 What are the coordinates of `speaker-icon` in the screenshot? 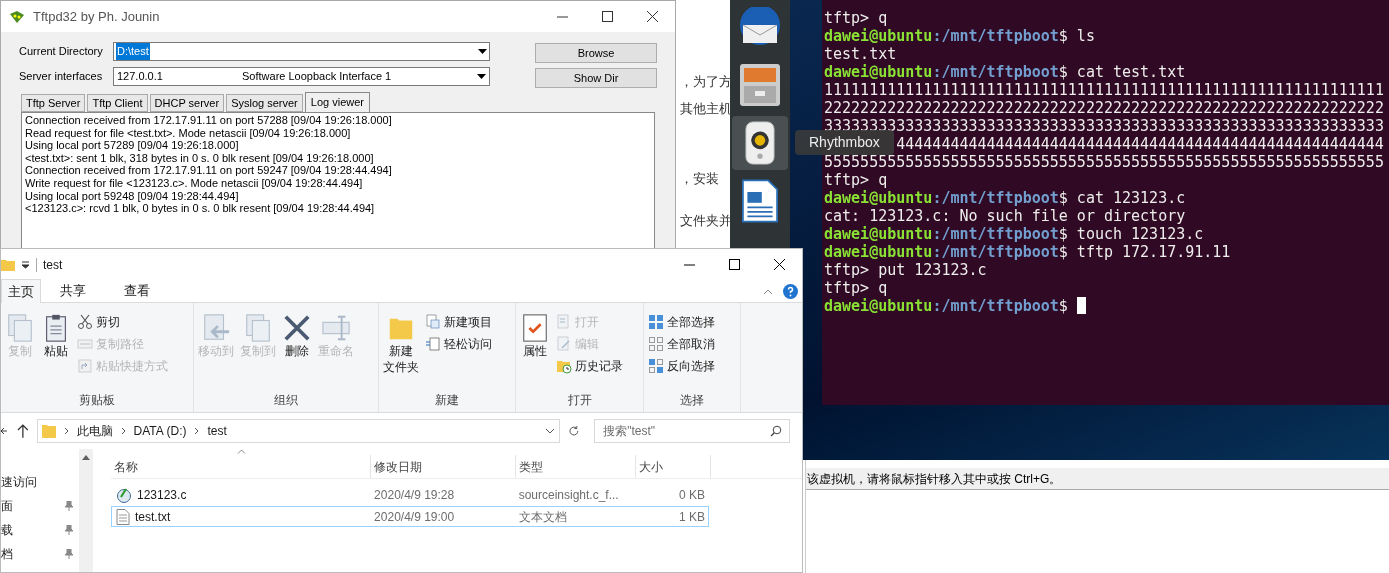 It's located at (760, 143).